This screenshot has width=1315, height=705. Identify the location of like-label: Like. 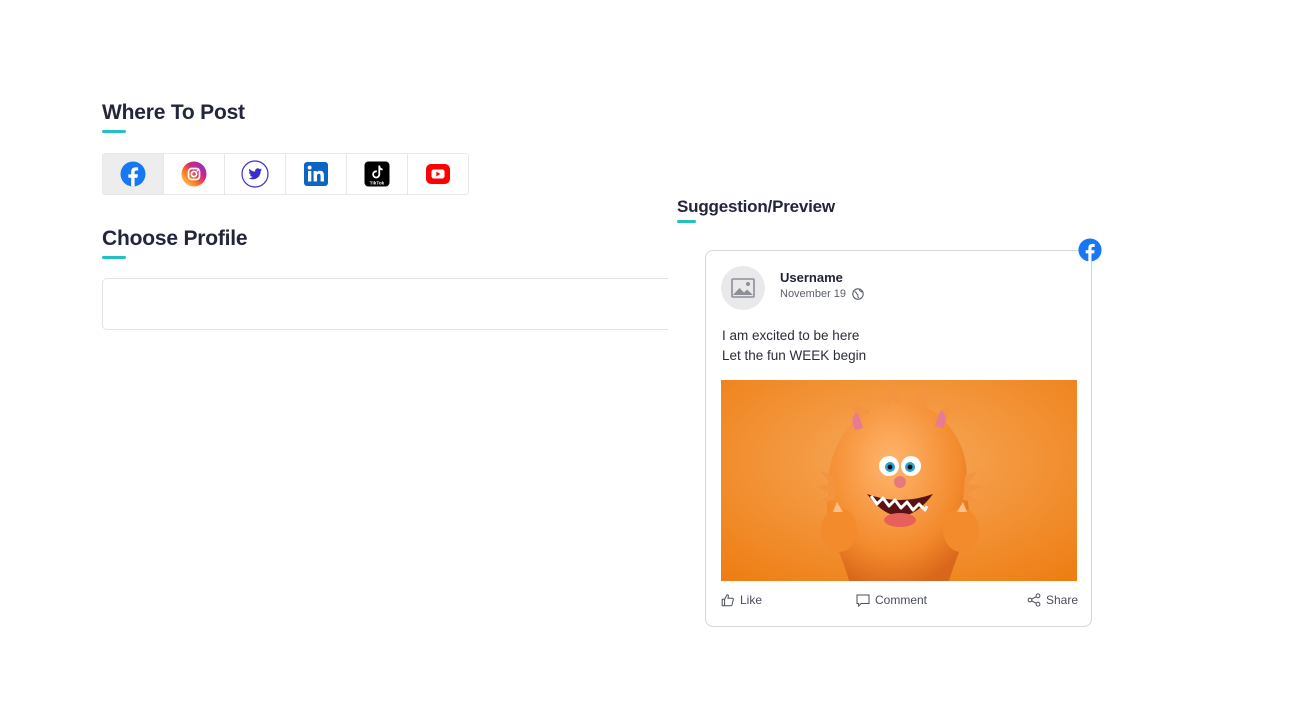
(751, 600).